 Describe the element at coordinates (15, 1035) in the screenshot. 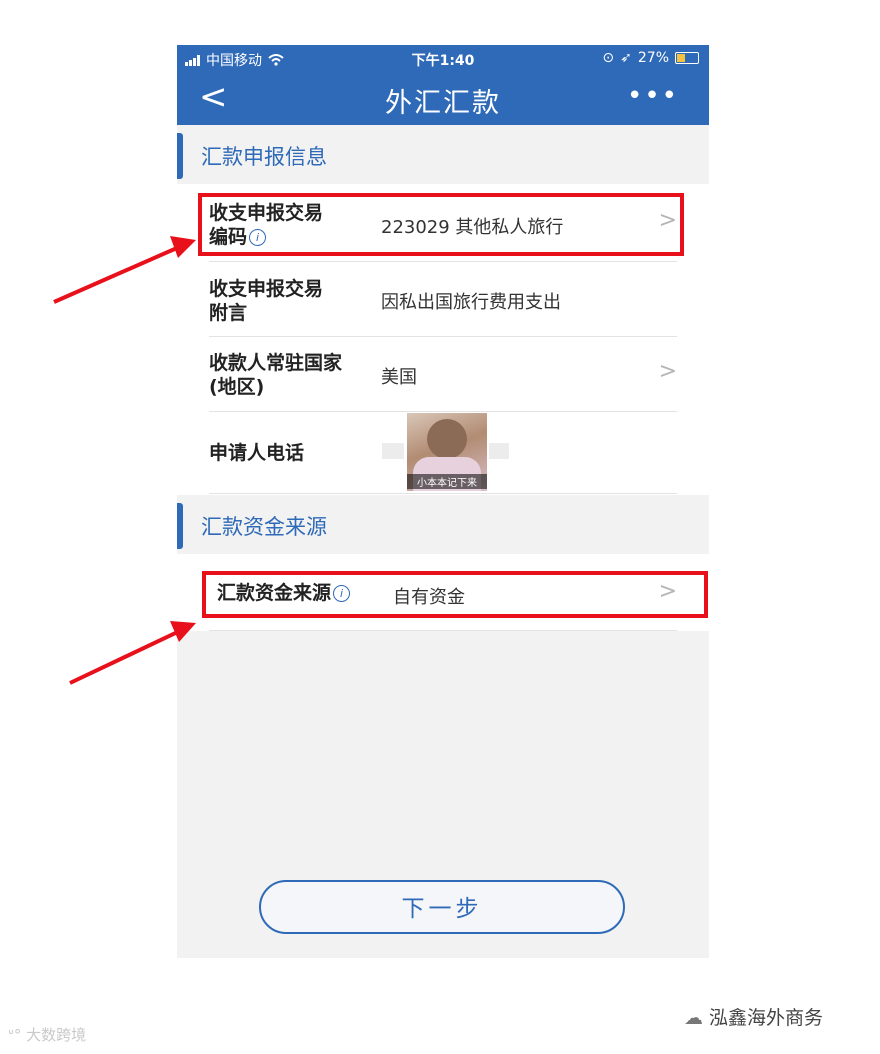

I see `logo-icon: ᐡ°` at that location.